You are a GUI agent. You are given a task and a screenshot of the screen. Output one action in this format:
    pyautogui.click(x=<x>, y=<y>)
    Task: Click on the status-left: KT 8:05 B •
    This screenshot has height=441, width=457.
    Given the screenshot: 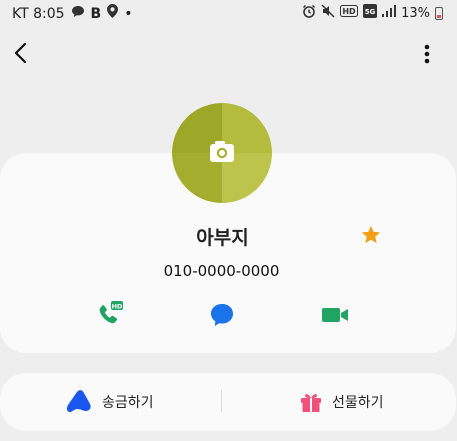 What is the action you would take?
    pyautogui.click(x=72, y=13)
    